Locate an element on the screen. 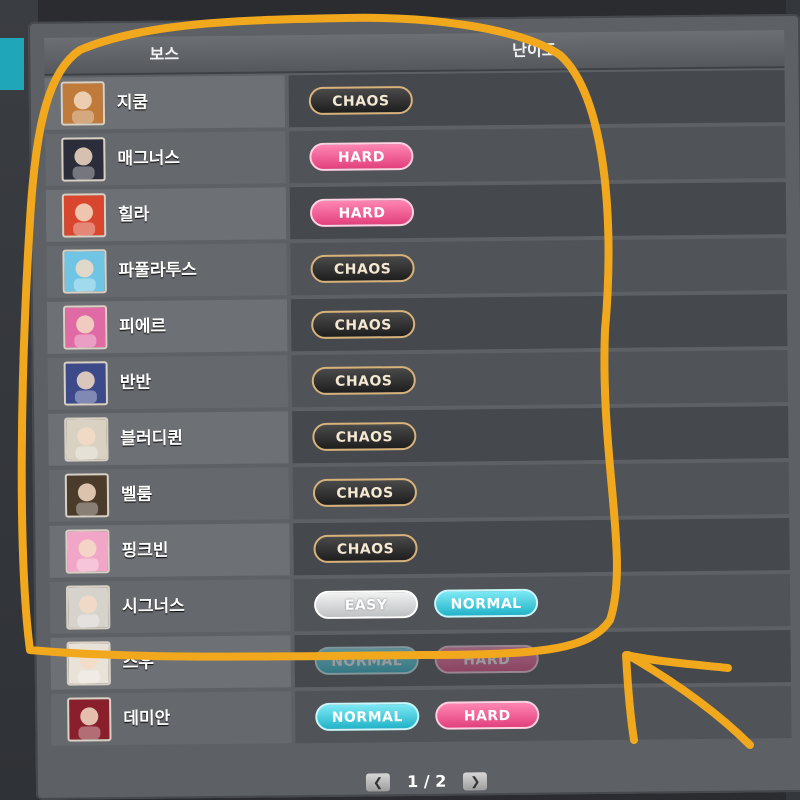  page-indicator: 1 / 2 is located at coordinates (426, 781).